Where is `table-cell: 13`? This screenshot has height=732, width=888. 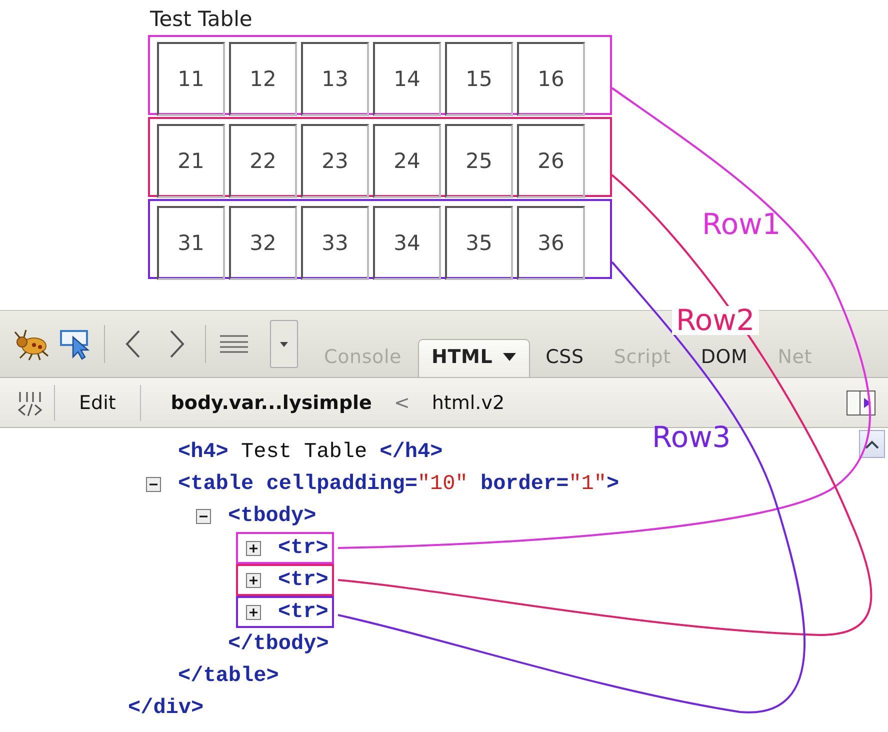 table-cell: 13 is located at coordinates (335, 79).